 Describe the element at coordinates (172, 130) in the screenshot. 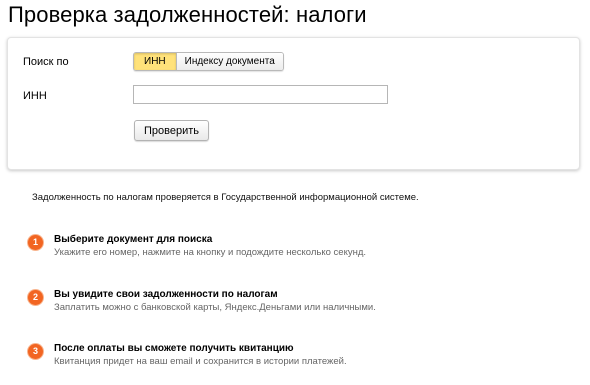

I see `check-button: Проверить` at that location.